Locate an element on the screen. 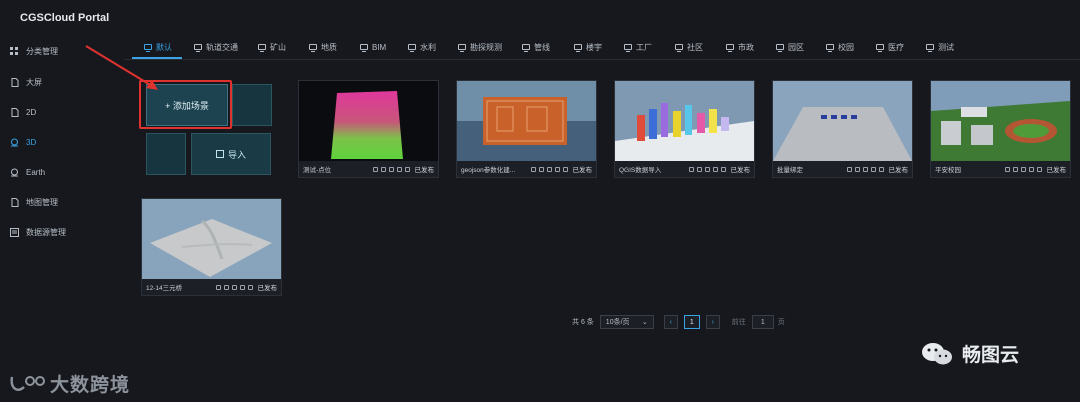 This screenshot has height=402, width=1080. sidebar-item-map-management: 地图管理 is located at coordinates (65, 202).